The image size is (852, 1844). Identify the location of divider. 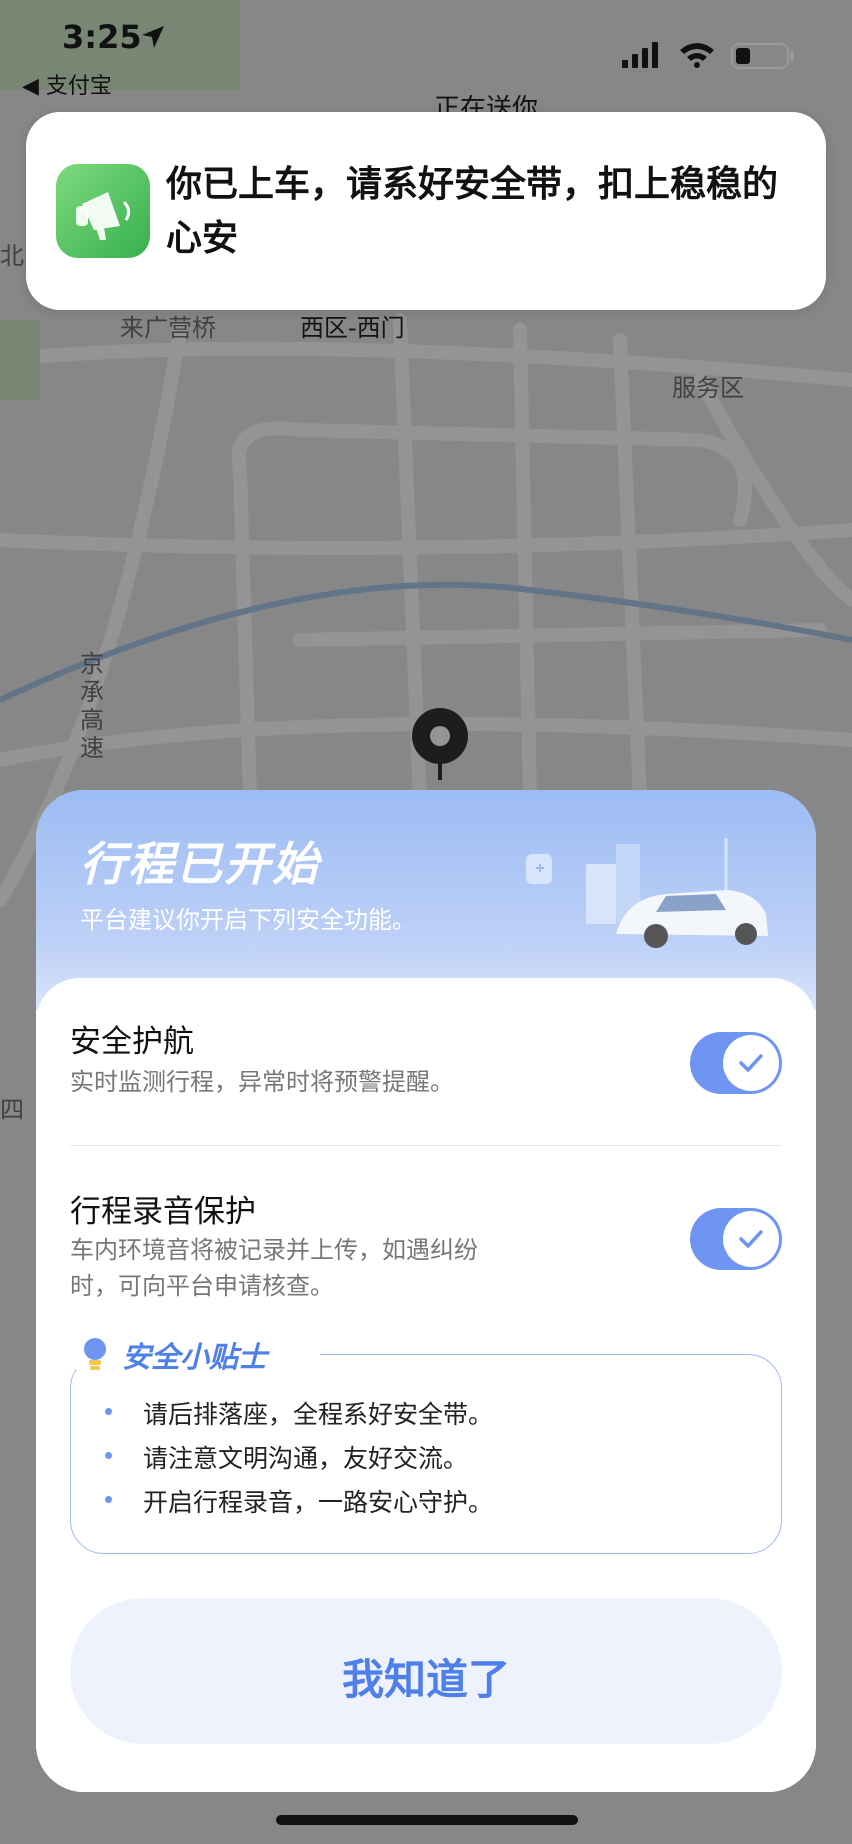
(426, 1145).